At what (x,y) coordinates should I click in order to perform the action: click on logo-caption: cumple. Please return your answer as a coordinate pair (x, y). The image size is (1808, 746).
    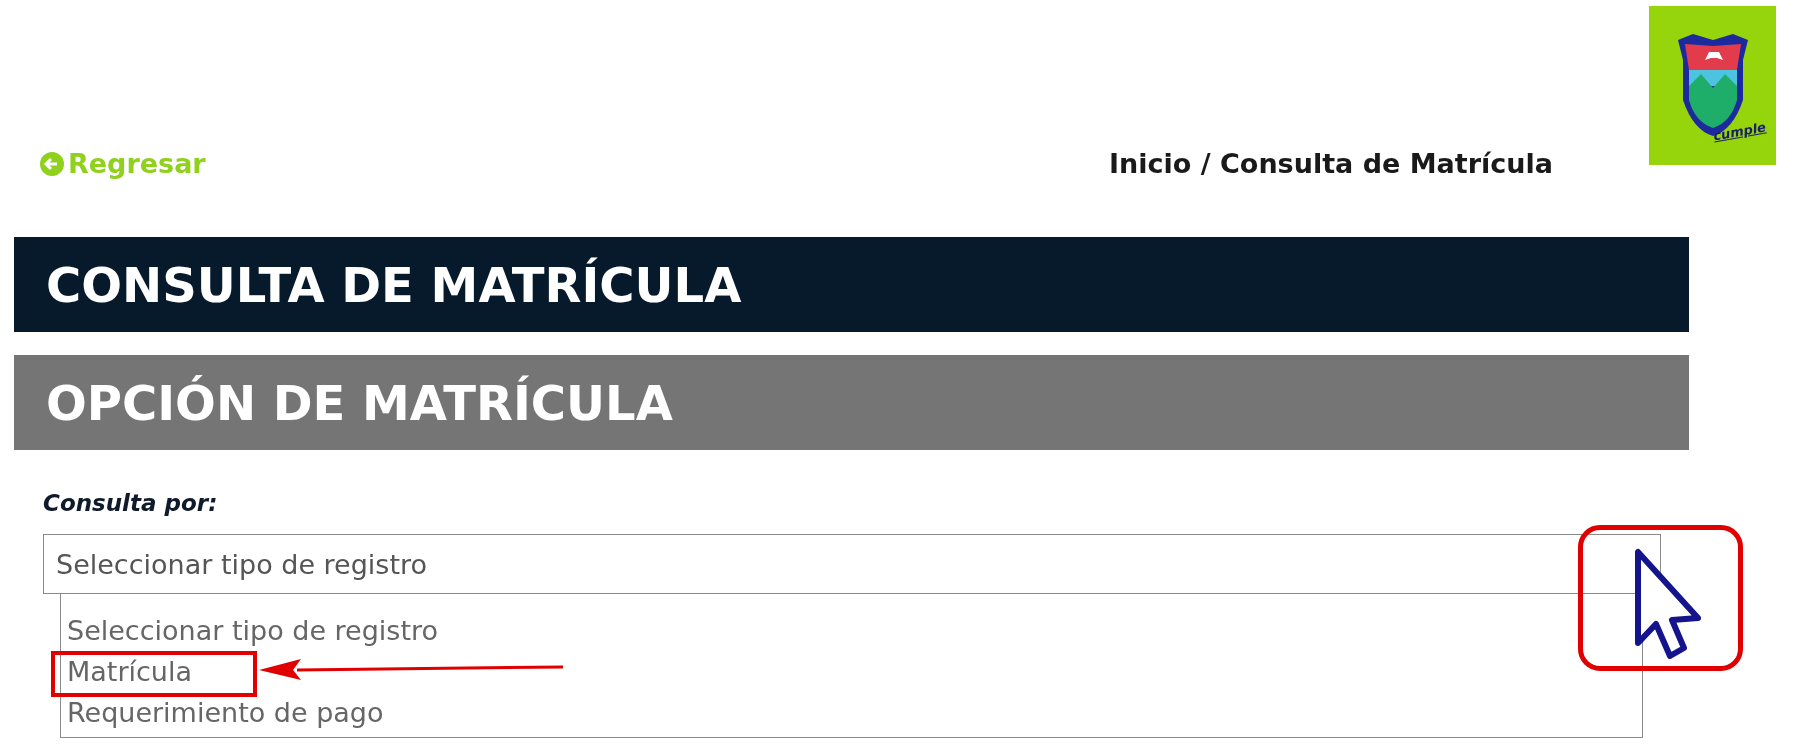
    Looking at the image, I should click on (1739, 131).